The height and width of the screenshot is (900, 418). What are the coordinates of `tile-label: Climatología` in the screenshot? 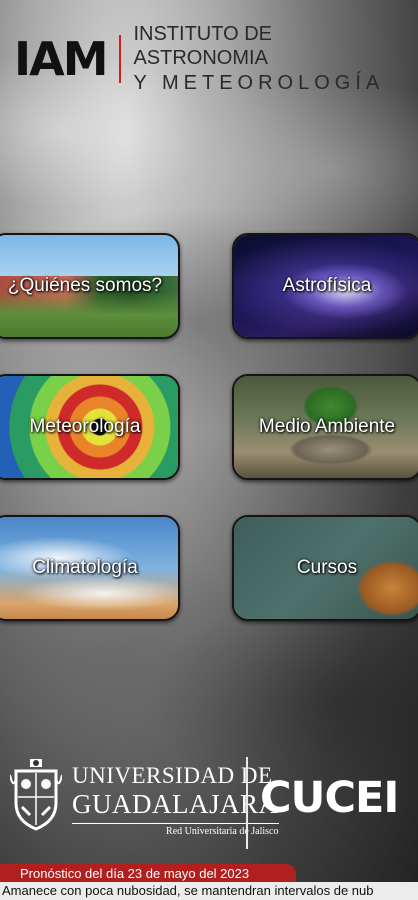 It's located at (85, 567).